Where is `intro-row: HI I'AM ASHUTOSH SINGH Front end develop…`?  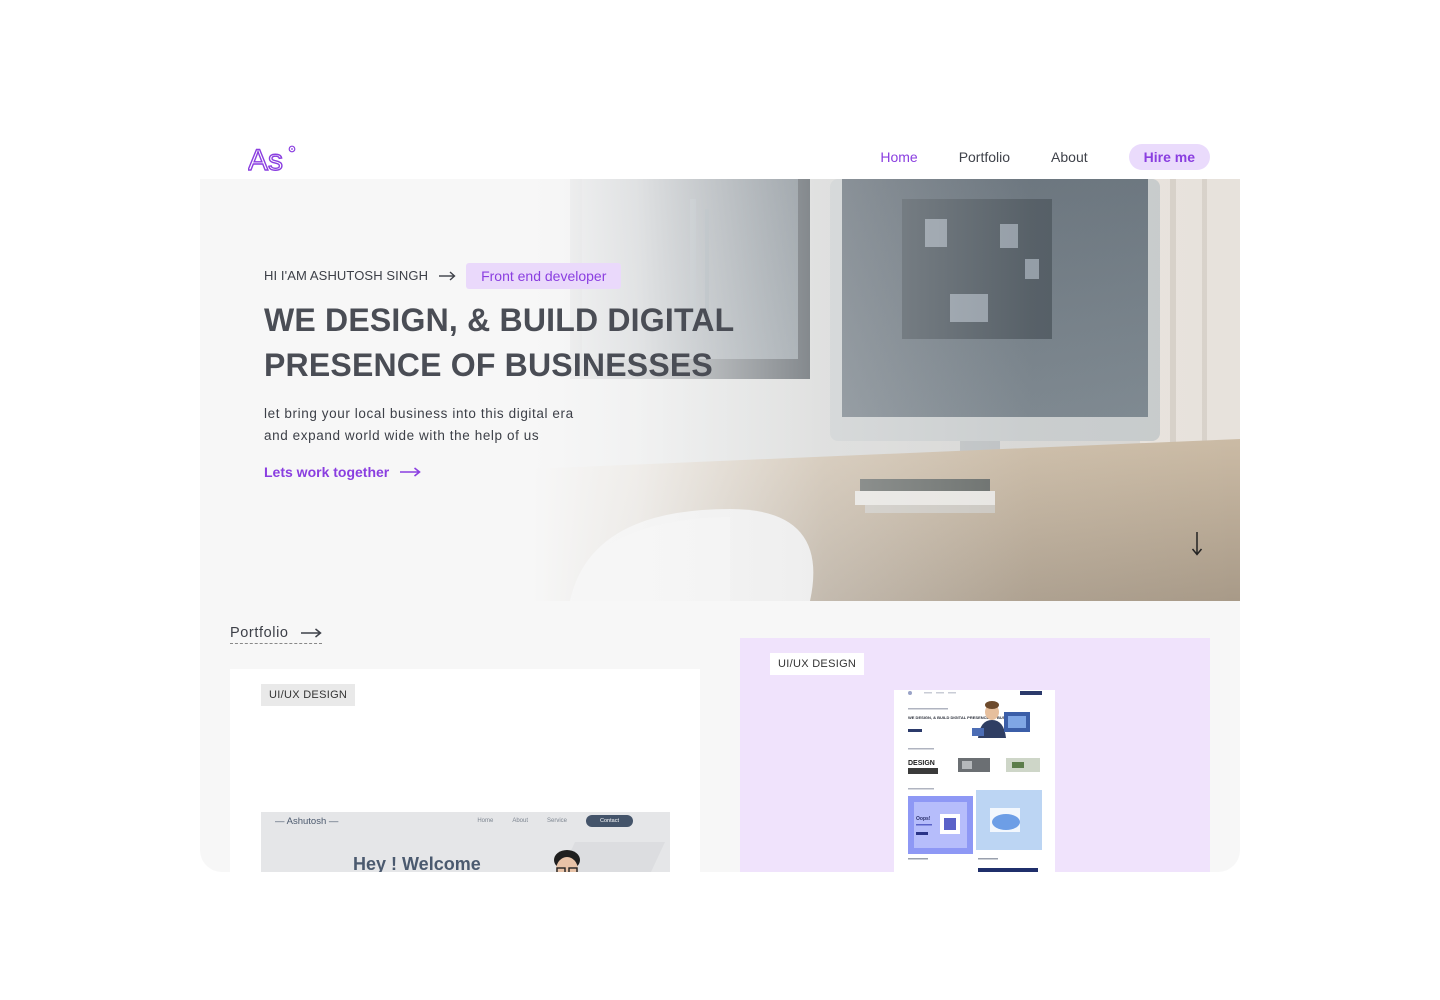
intro-row: HI I'AM ASHUTOSH SINGH Front end develop… is located at coordinates (544, 275).